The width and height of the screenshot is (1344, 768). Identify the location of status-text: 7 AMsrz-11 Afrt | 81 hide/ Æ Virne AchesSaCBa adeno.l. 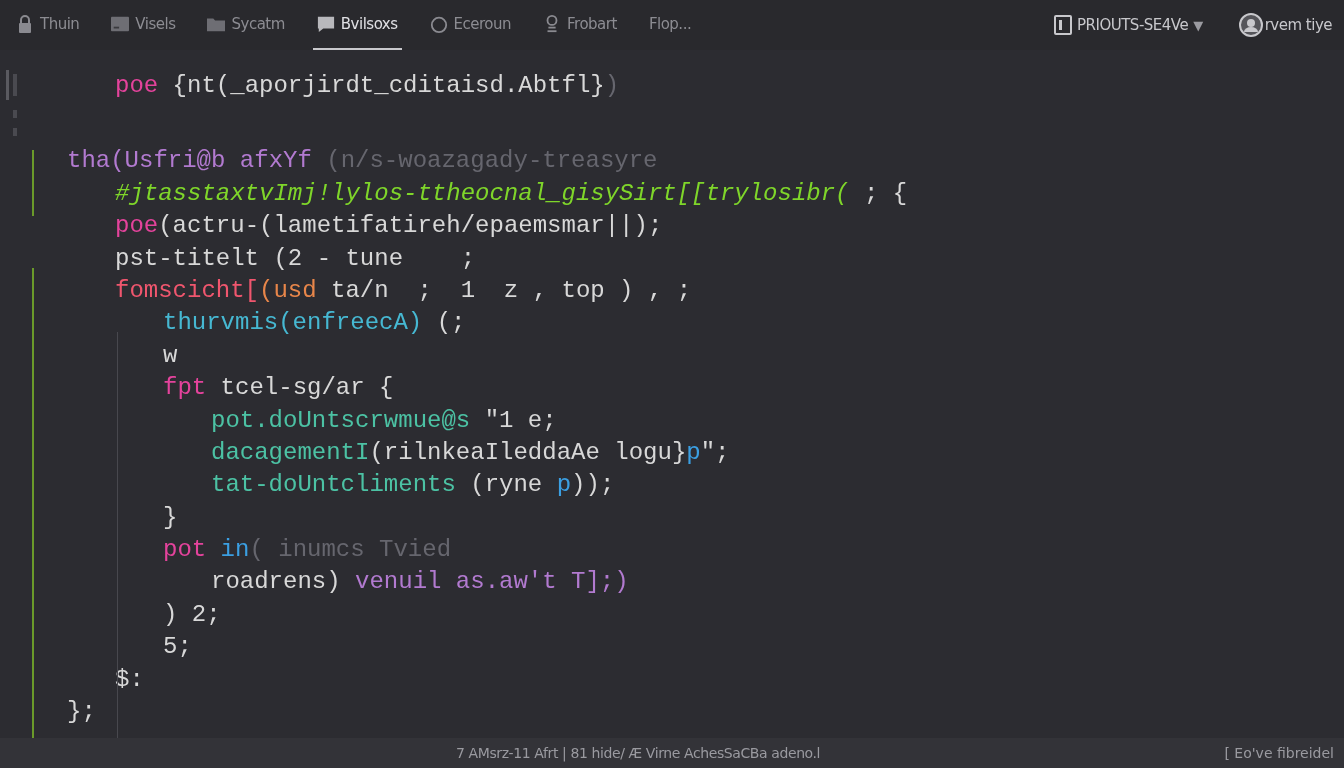
(638, 753).